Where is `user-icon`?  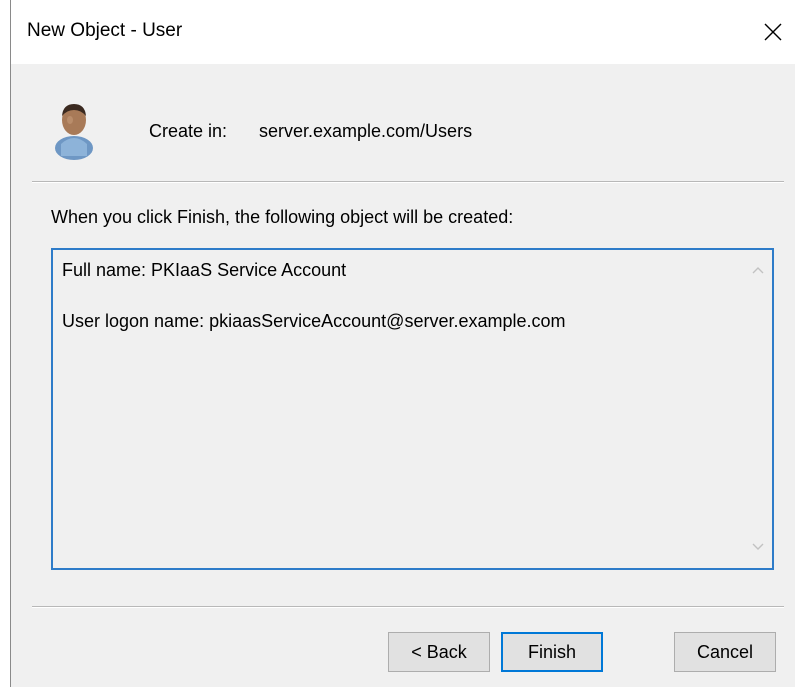 user-icon is located at coordinates (74, 132).